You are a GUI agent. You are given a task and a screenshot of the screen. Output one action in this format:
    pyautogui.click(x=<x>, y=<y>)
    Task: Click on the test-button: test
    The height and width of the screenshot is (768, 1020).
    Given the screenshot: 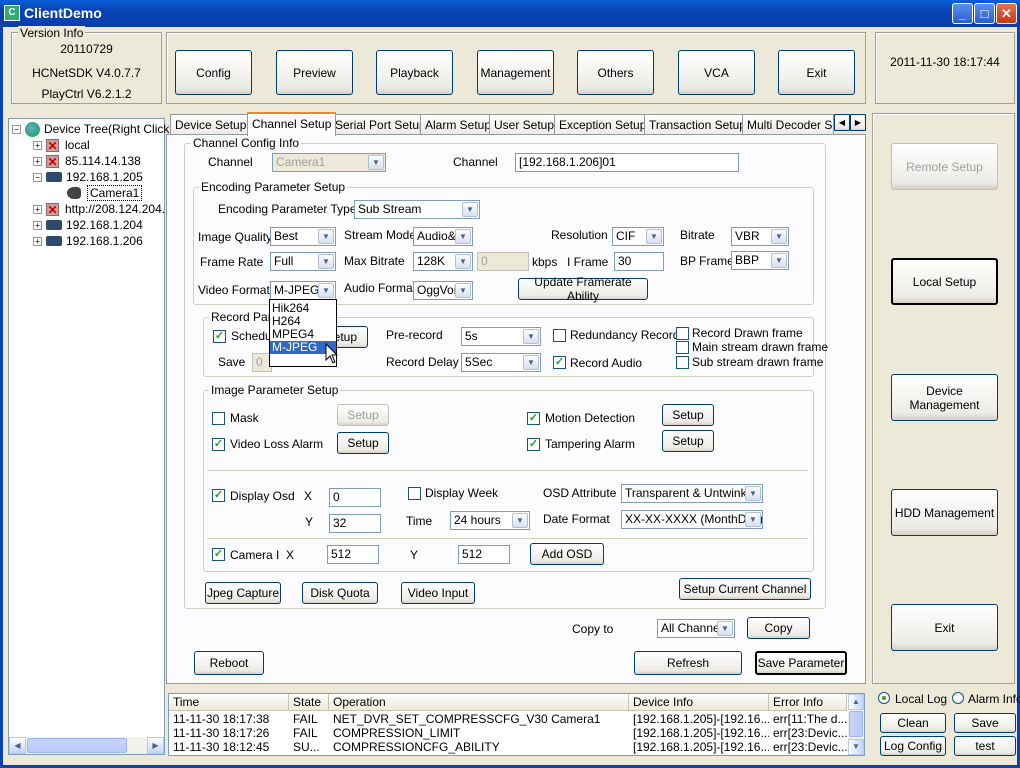 What is the action you would take?
    pyautogui.click(x=985, y=746)
    